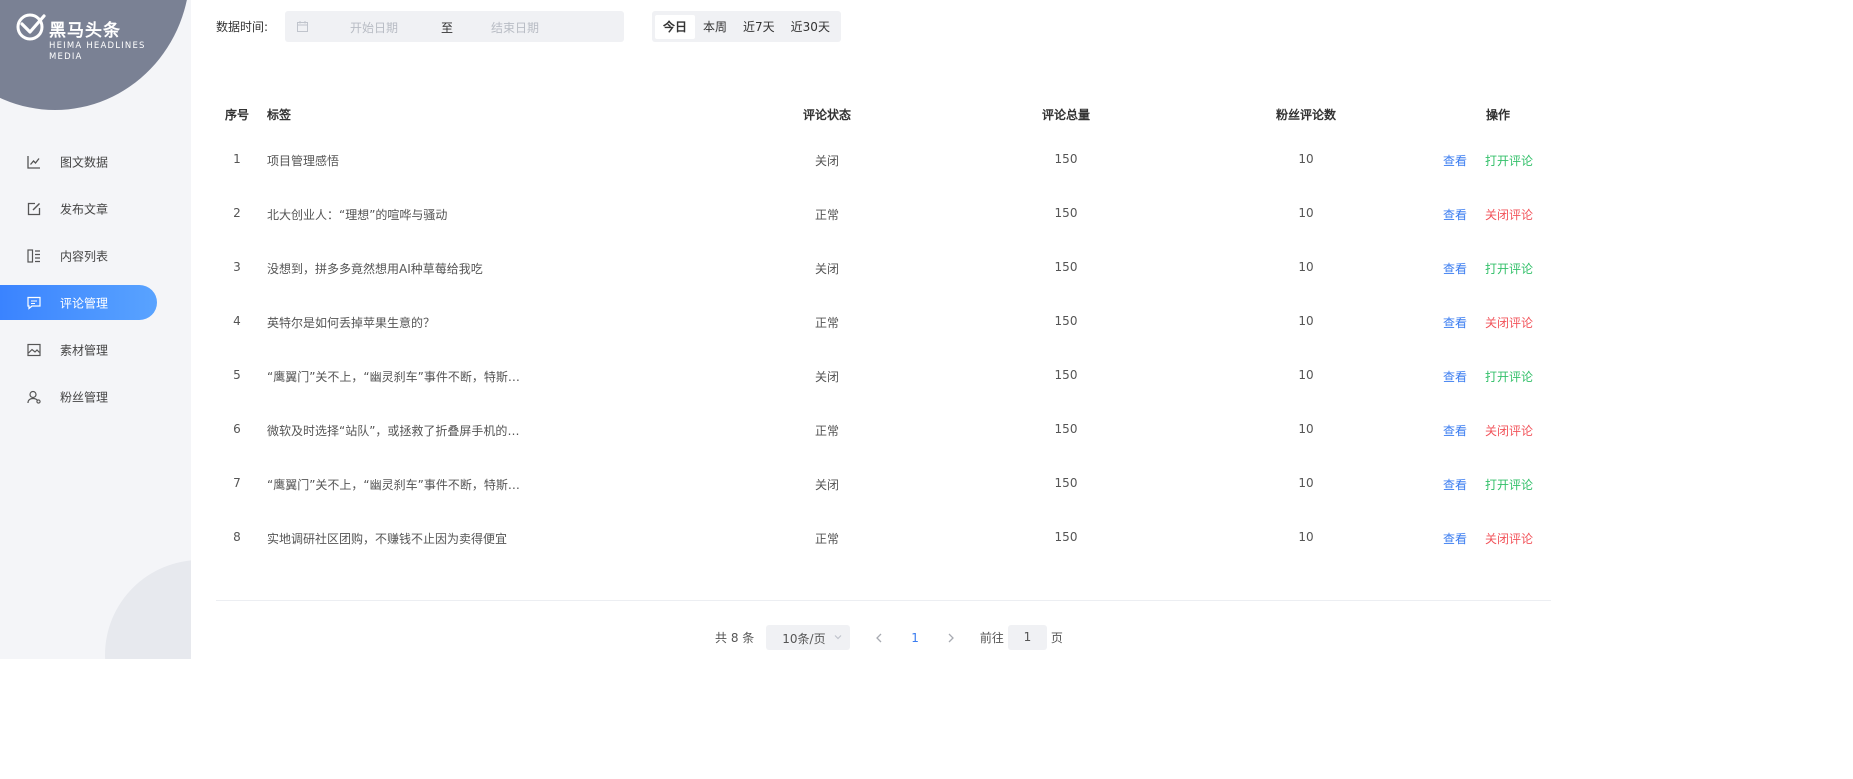  I want to click on prev-page-icon, so click(879, 638).